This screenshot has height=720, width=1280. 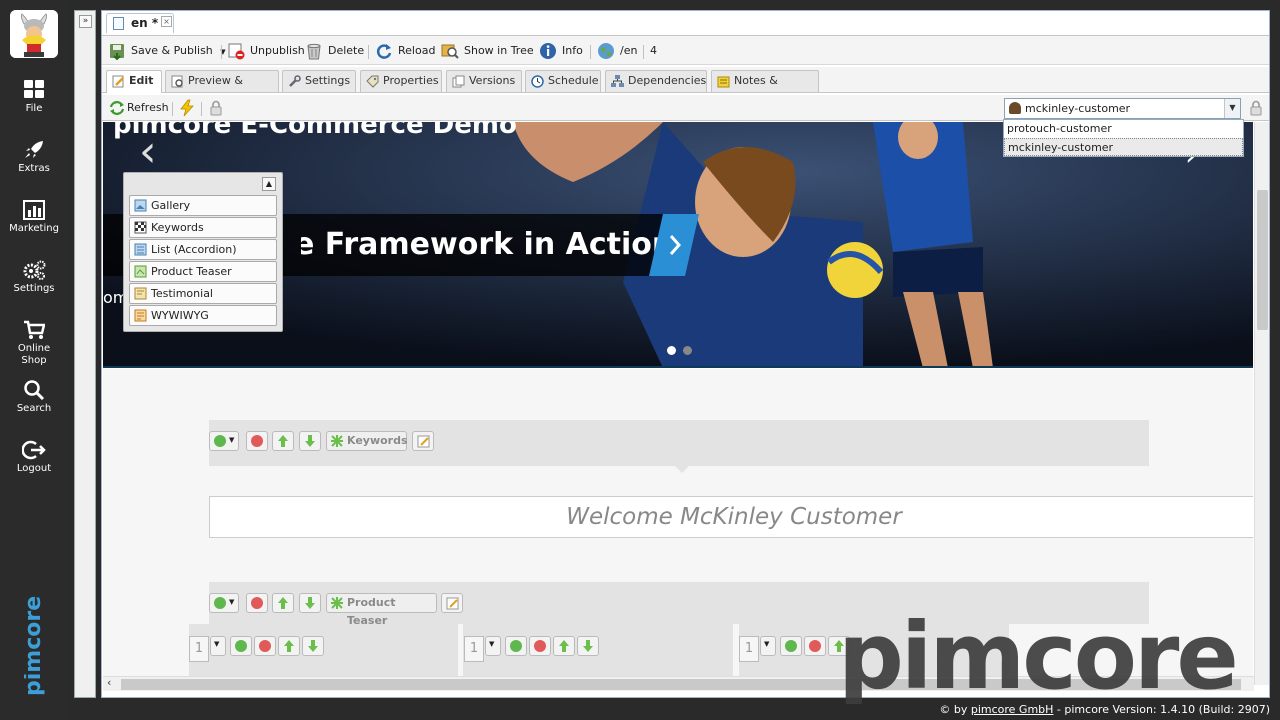 I want to click on nav-settings: Settings, so click(x=34, y=277).